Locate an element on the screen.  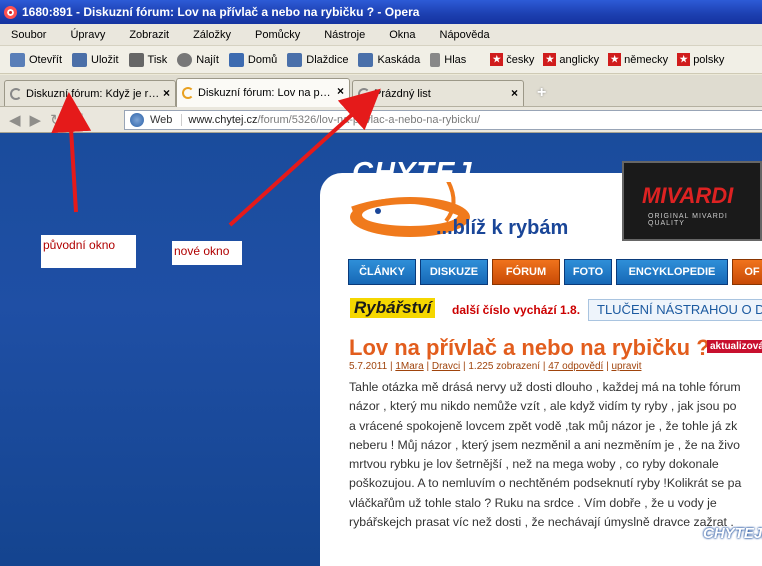
voice-label: Hlas is located at coordinates (455, 59).